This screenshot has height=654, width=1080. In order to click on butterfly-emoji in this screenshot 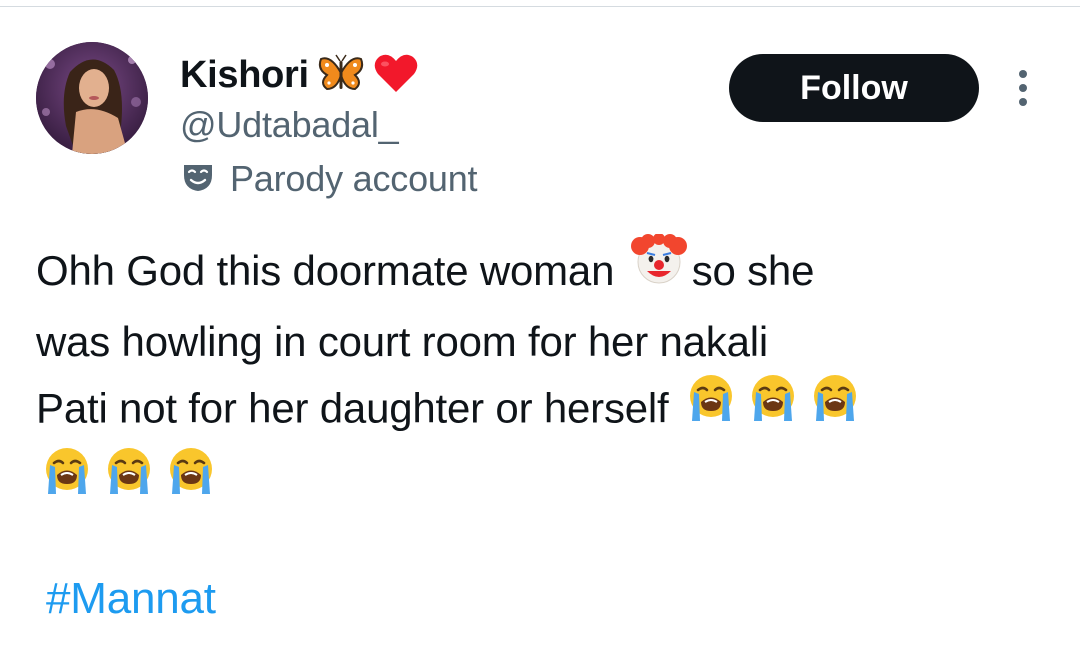, I will do `click(341, 75)`.